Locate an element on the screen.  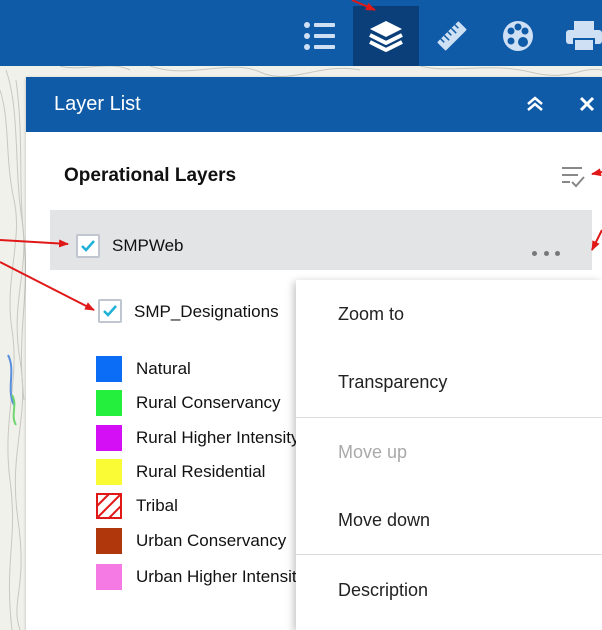
measure-ruler-icon is located at coordinates (452, 36).